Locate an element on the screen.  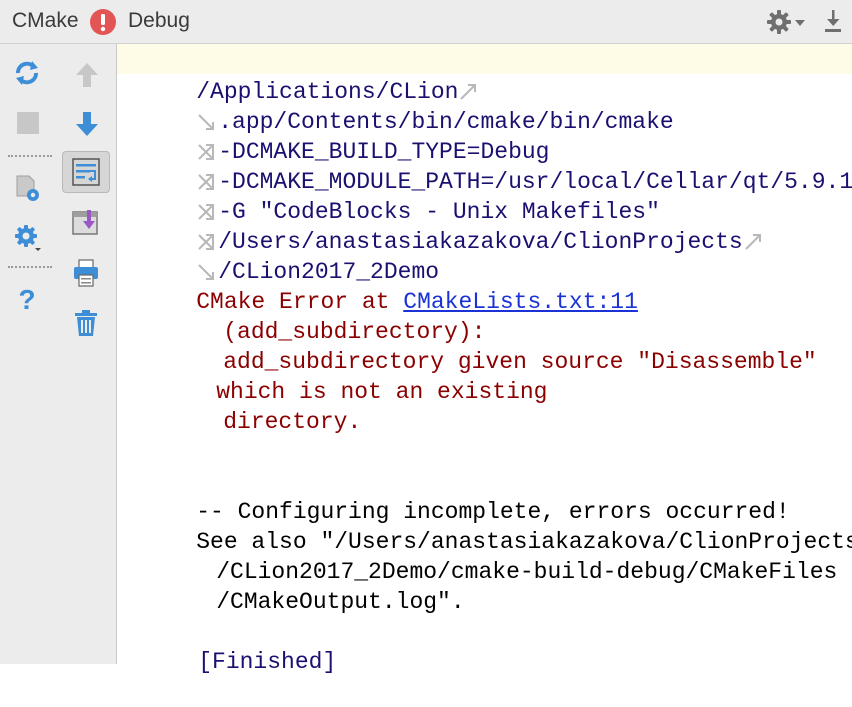
output-text: /CMakeOutput.log". is located at coordinates (340, 602).